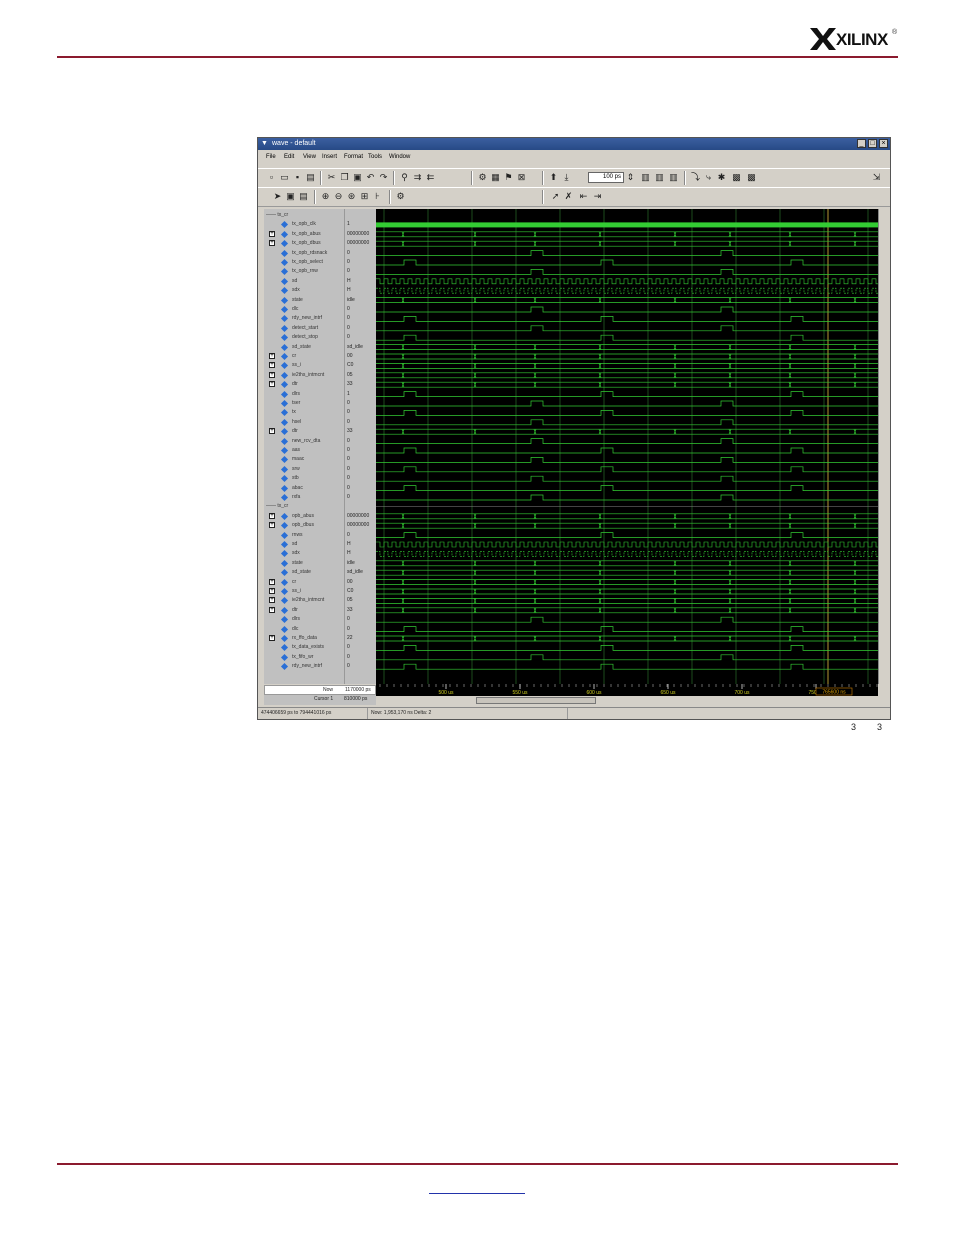 This screenshot has height=1235, width=954. Describe the element at coordinates (304, 441) in the screenshot. I see `signal-row: new_rcv_dta` at that location.